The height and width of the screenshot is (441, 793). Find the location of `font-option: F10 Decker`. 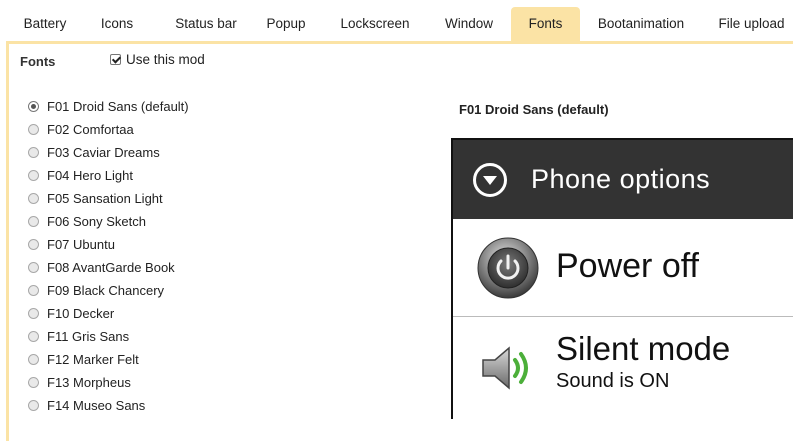

font-option: F10 Decker is located at coordinates (108, 313).